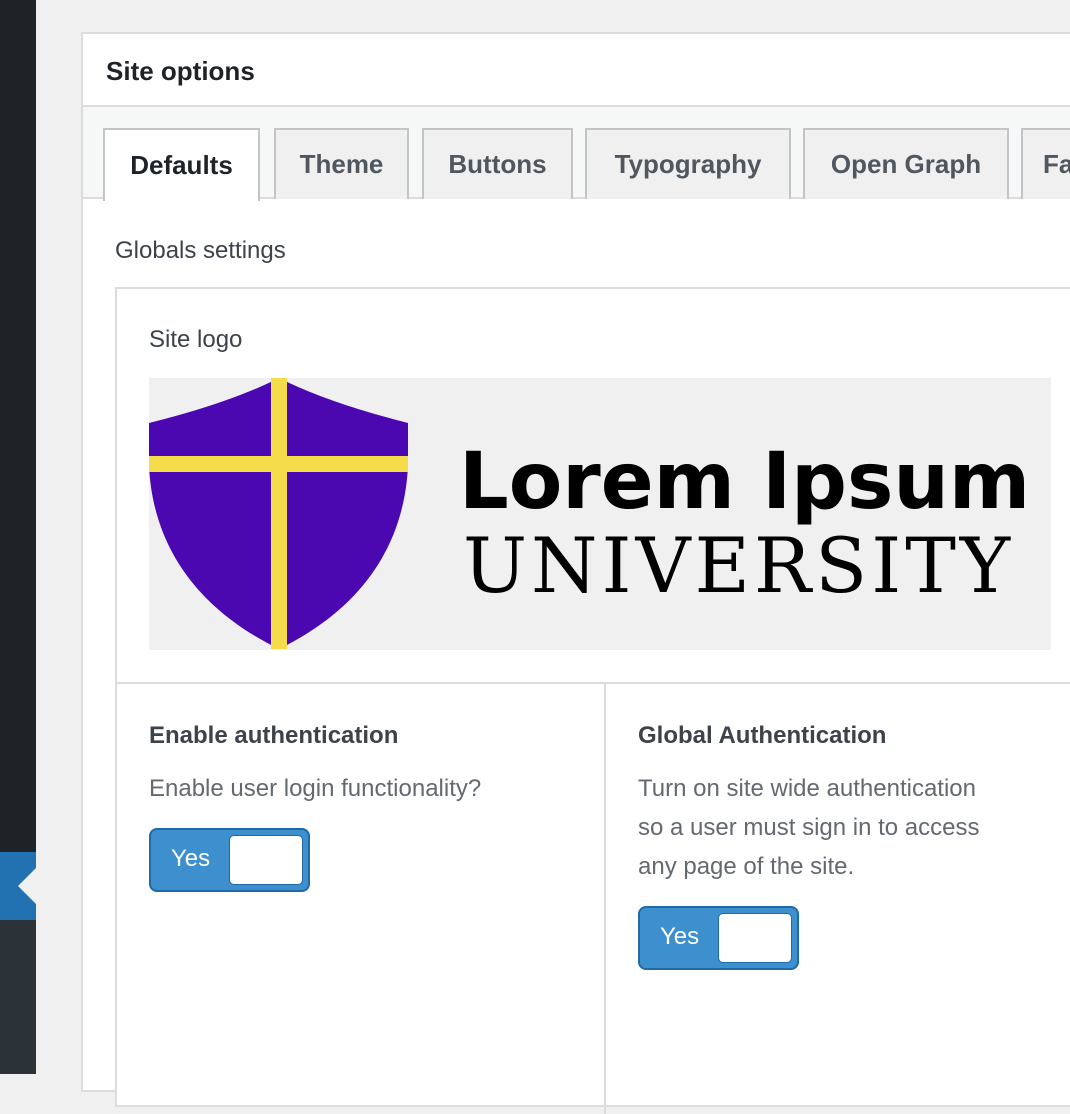  Describe the element at coordinates (1045, 163) in the screenshot. I see `tab-fa: Fa` at that location.